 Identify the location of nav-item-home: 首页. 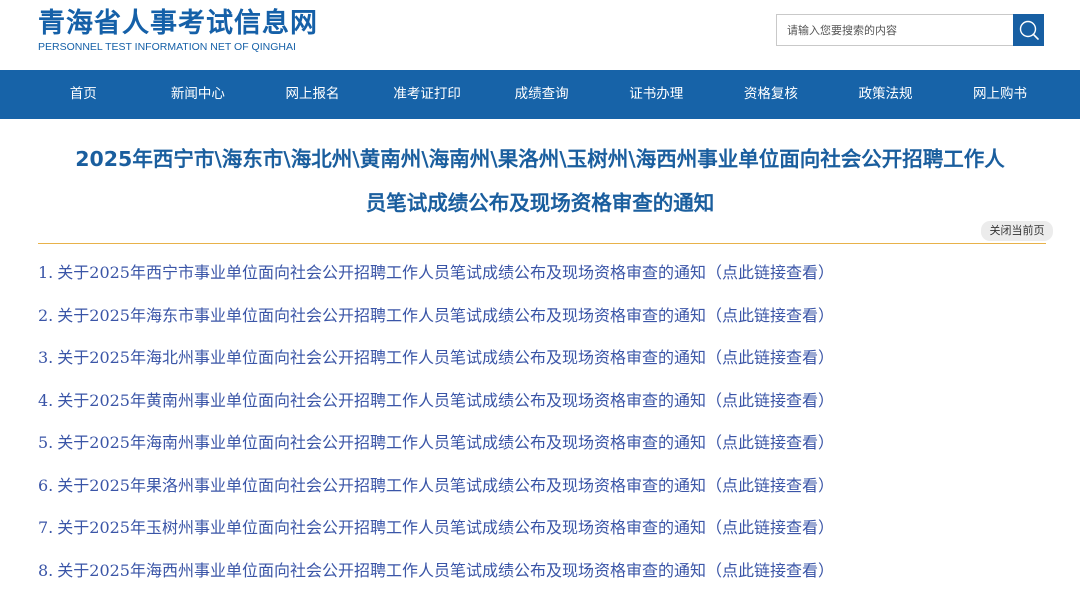
(83, 94).